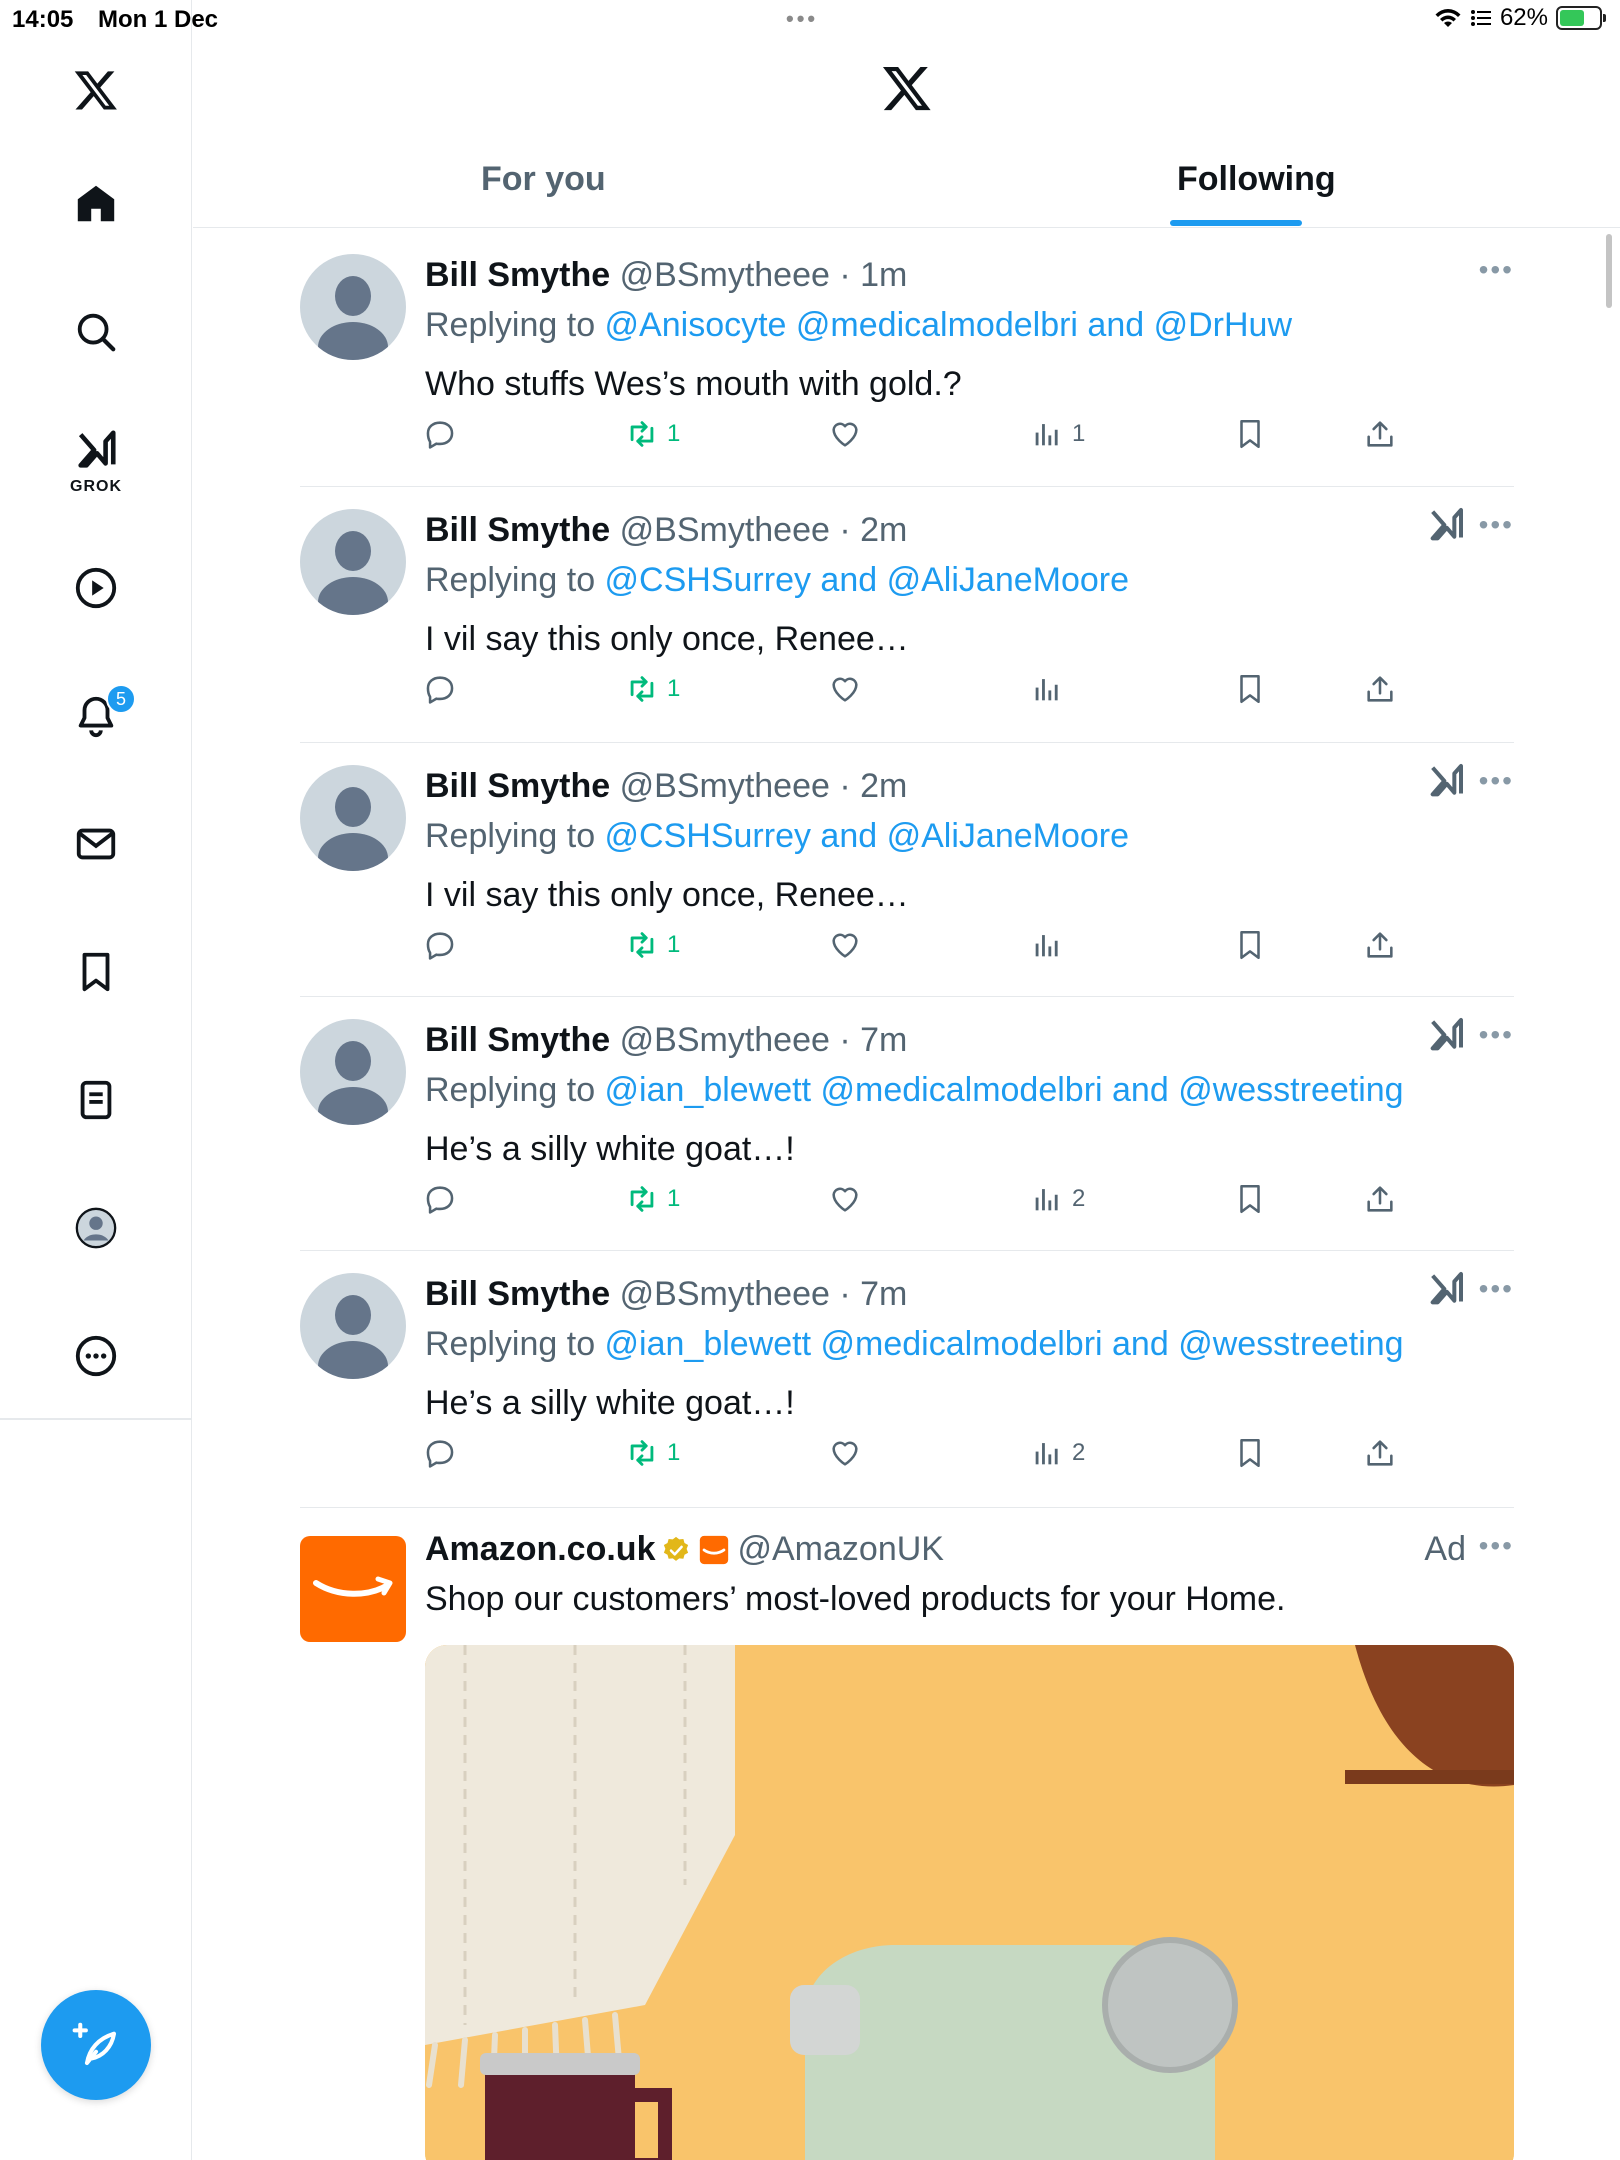 The height and width of the screenshot is (2160, 1620). I want to click on compose-post-button, so click(96, 2045).